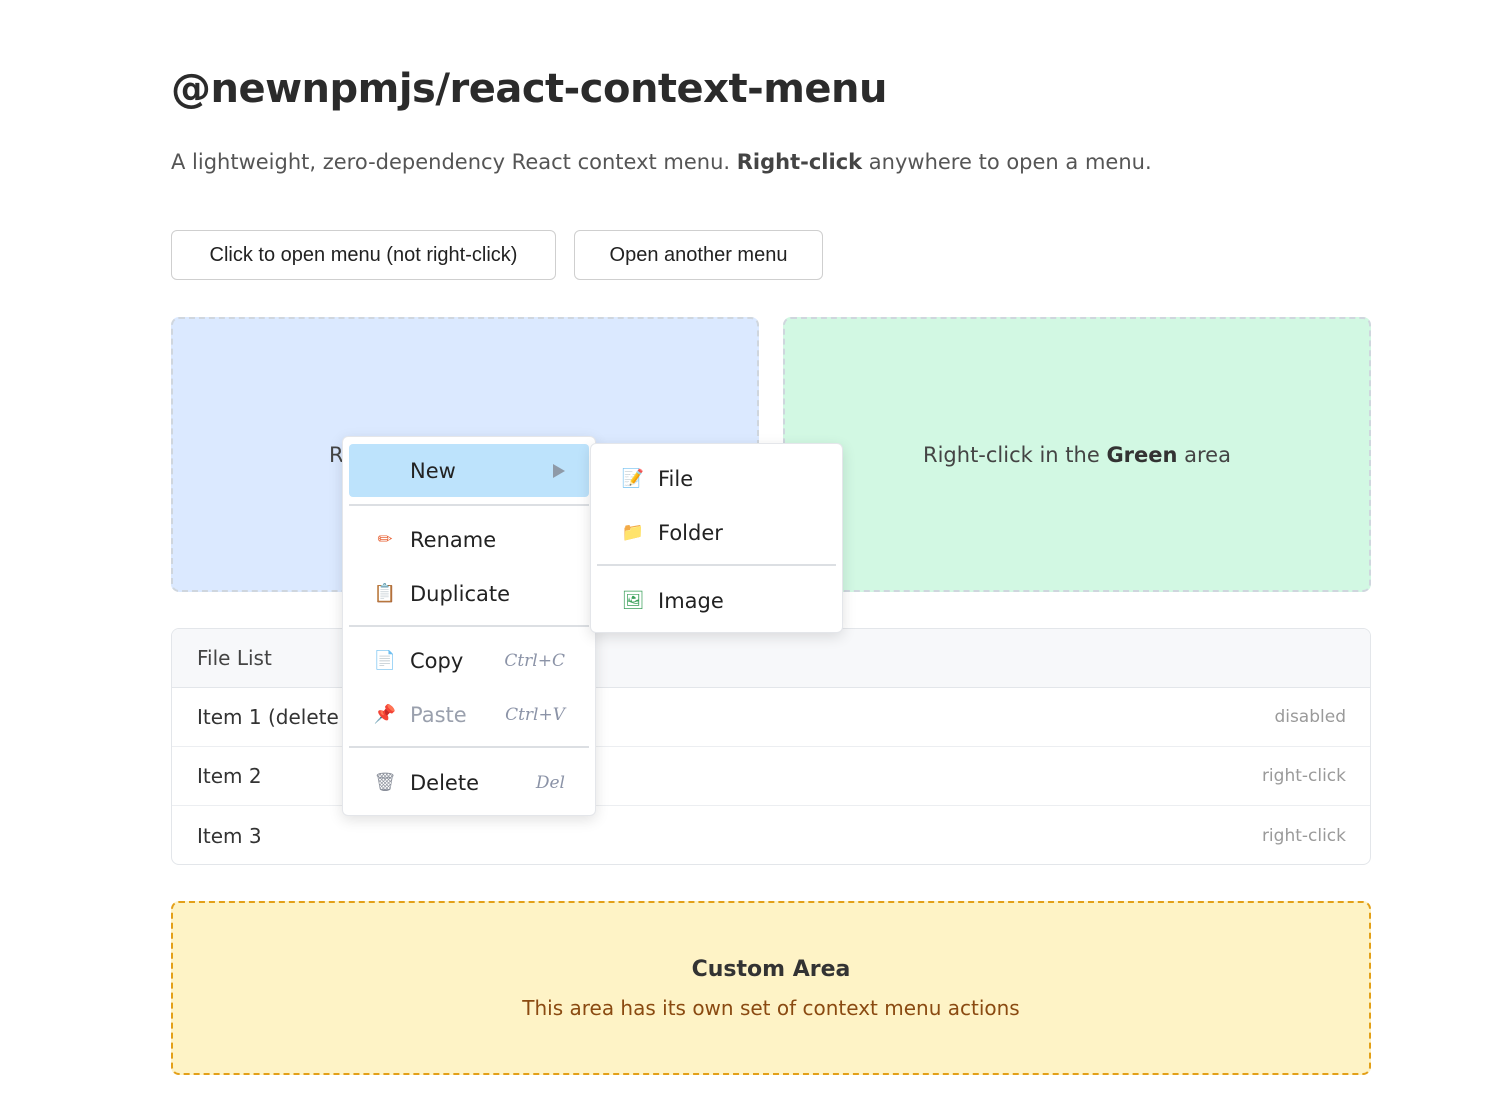 The width and height of the screenshot is (1506, 1098). I want to click on menu-item-shortcut: Ctrl+C, so click(534, 660).